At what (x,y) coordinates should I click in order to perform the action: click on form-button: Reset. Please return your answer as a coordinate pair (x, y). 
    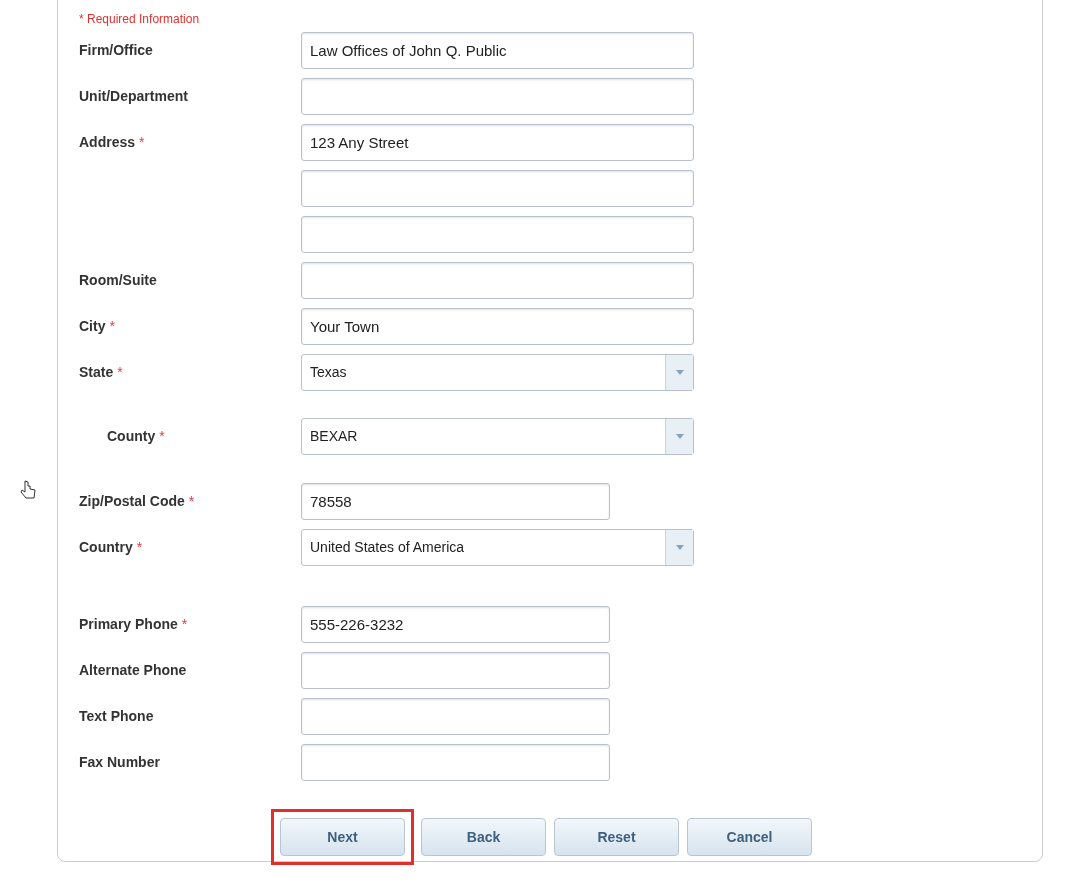
    Looking at the image, I should click on (616, 837).